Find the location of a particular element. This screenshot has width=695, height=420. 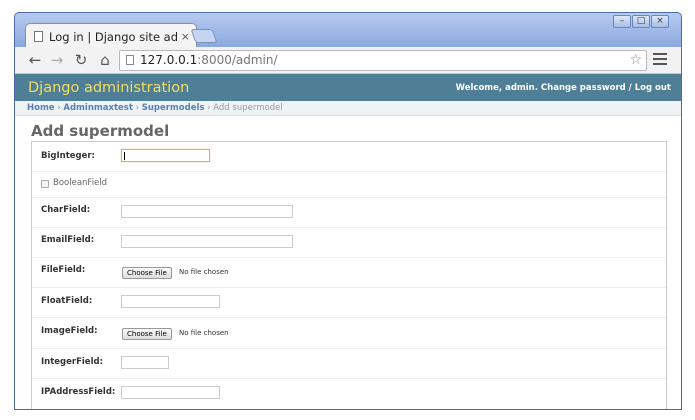

browser-toolbar: ← → ↻ ⌂ 127.0.0.1:8000/admin/ ☆ is located at coordinates (348, 60).